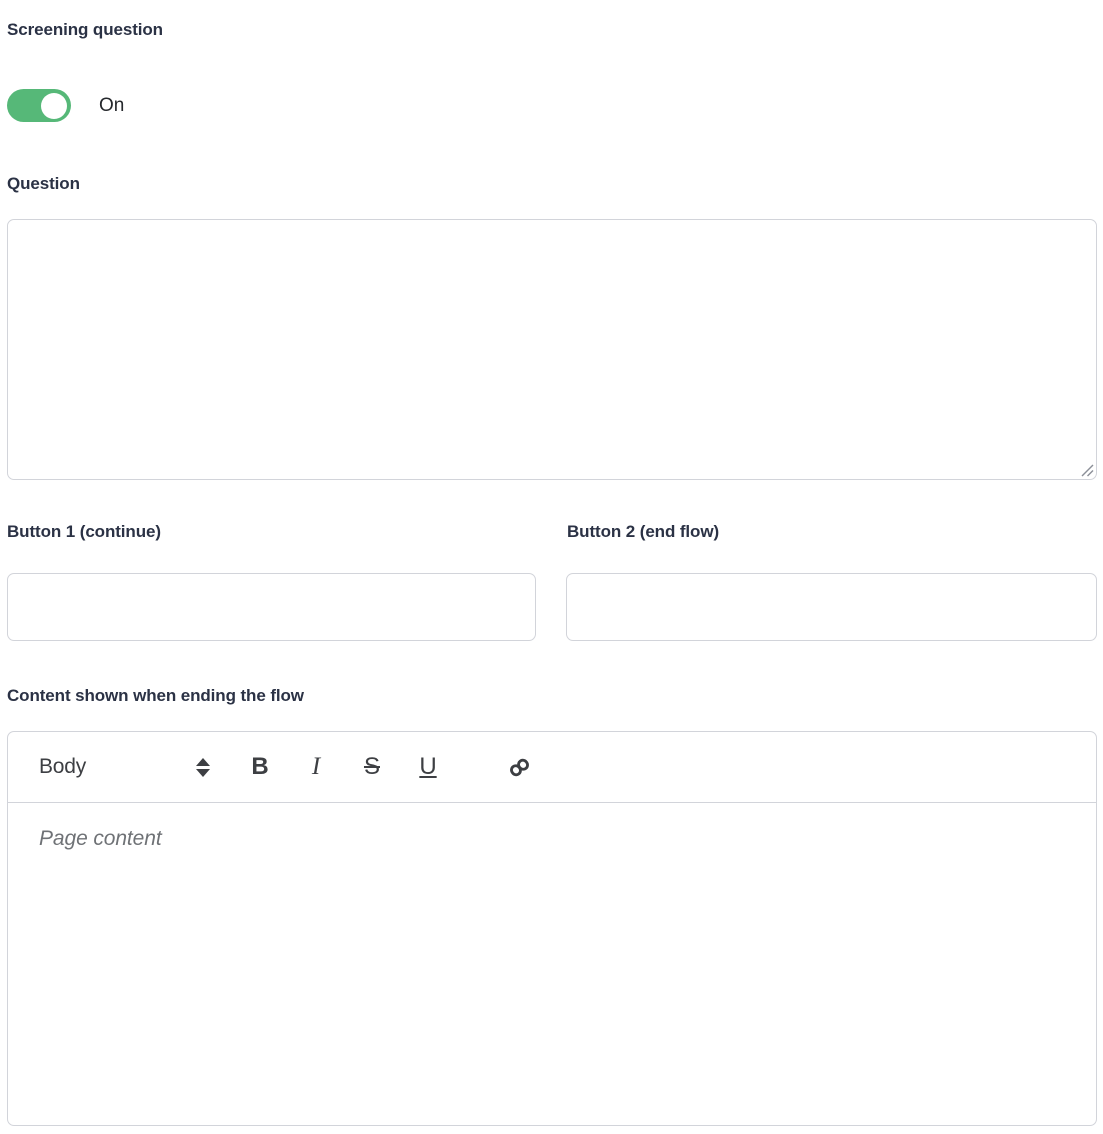 Image resolution: width=1103 pixels, height=1134 pixels. What do you see at coordinates (831, 607) in the screenshot?
I see `button2-input` at bounding box center [831, 607].